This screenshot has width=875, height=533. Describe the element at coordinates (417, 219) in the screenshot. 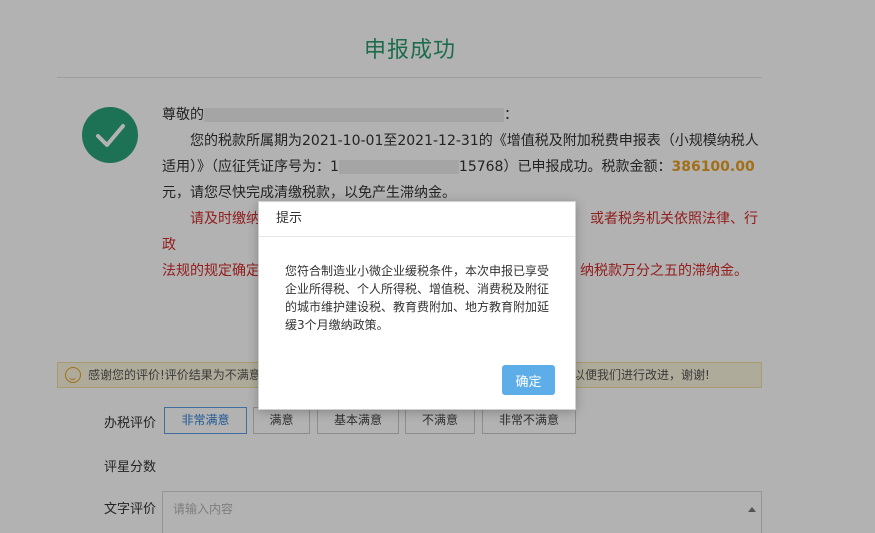

I see `dialog-title: 提示` at that location.